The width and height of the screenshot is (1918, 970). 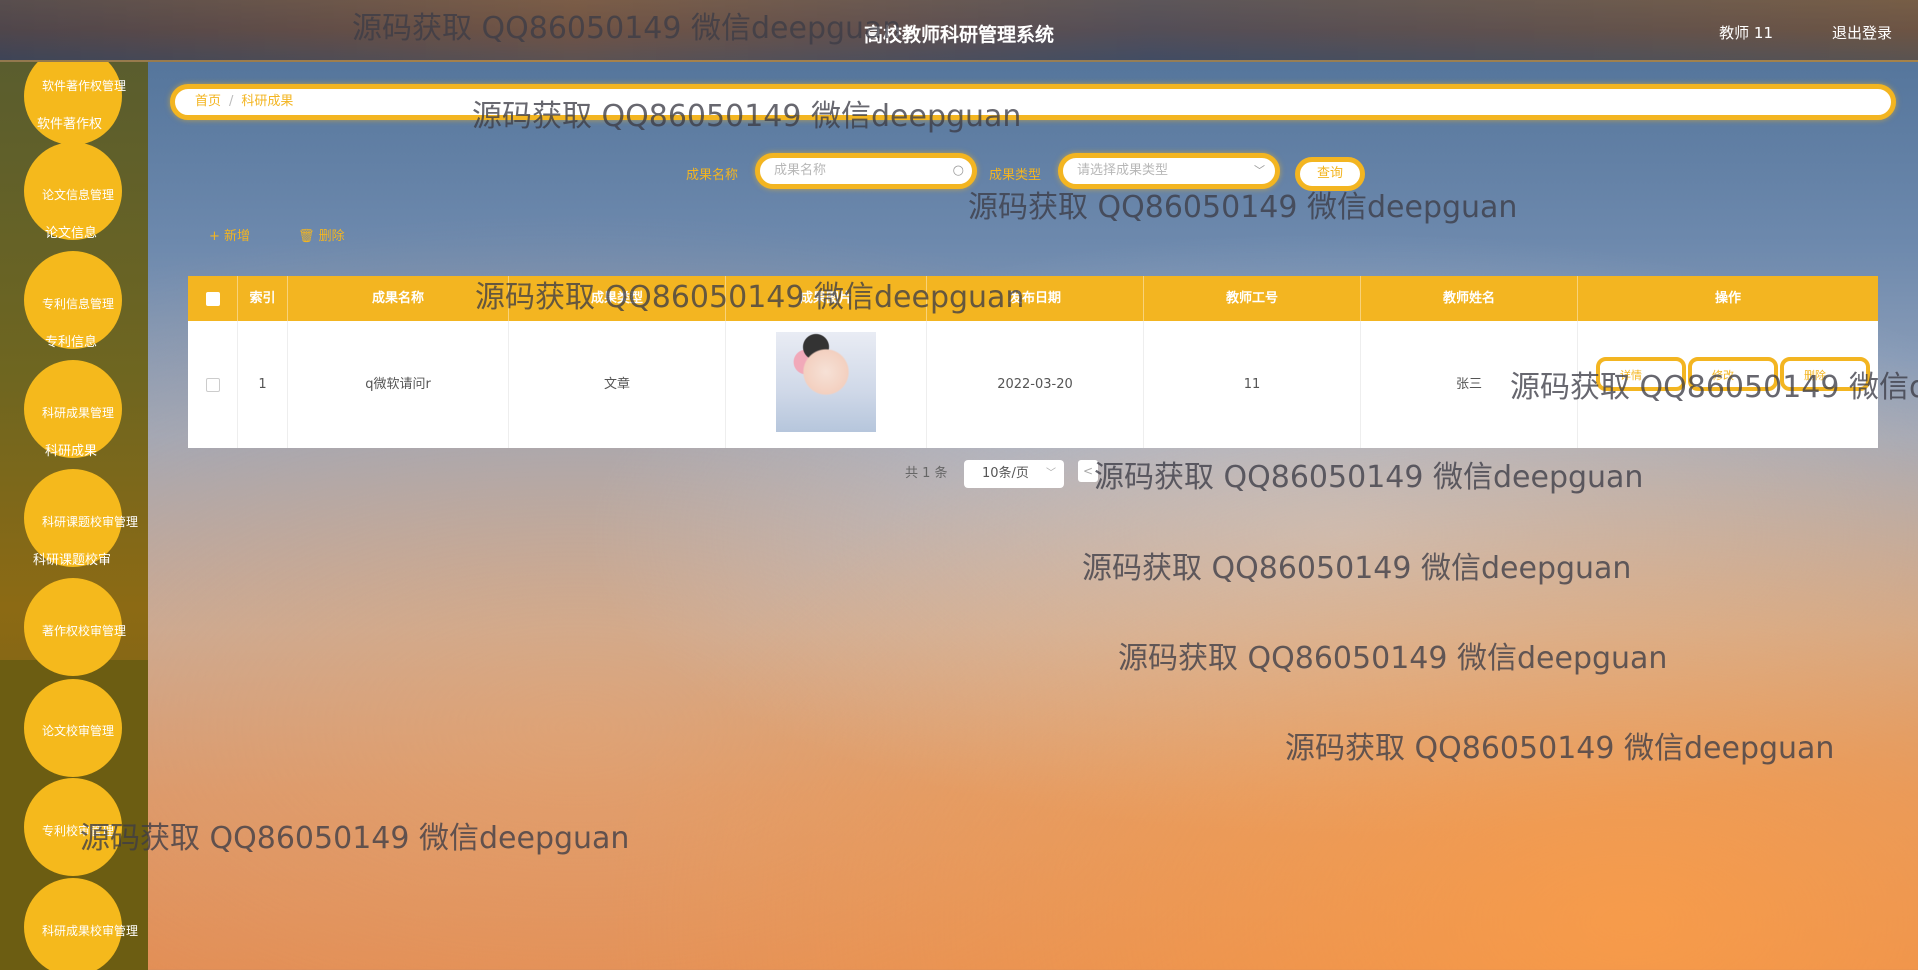 What do you see at coordinates (1252, 298) in the screenshot?
I see `col-teacher-id: 教师工号` at bounding box center [1252, 298].